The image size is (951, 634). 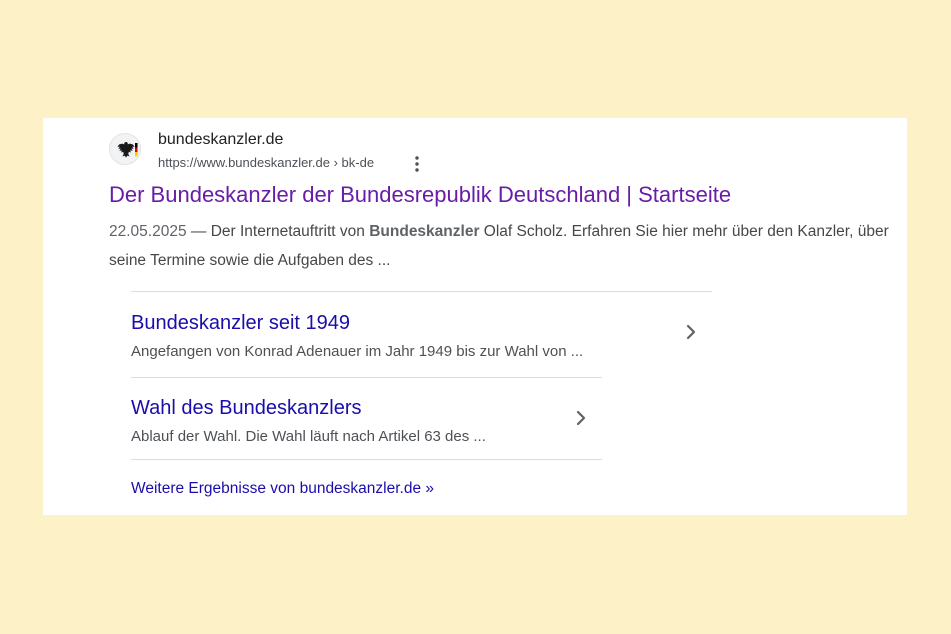 I want to click on vertical-dots-icon, so click(x=417, y=164).